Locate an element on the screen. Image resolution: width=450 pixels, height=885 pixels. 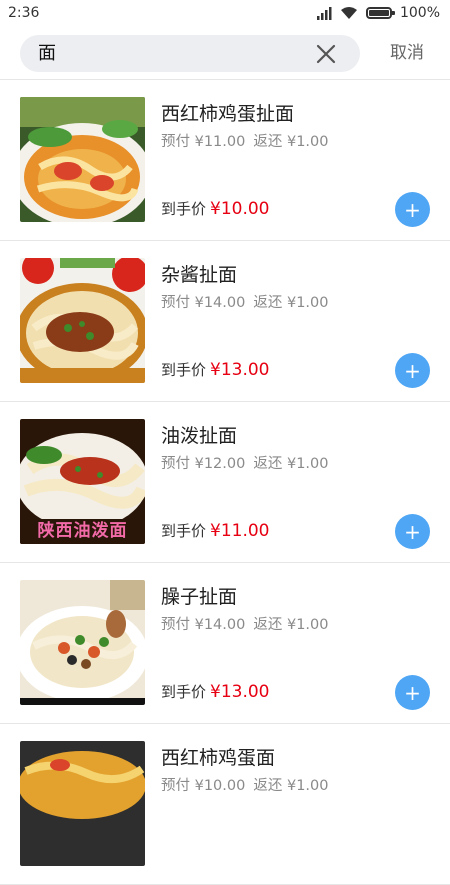
item-name: 杂酱扯面 is located at coordinates (199, 275).